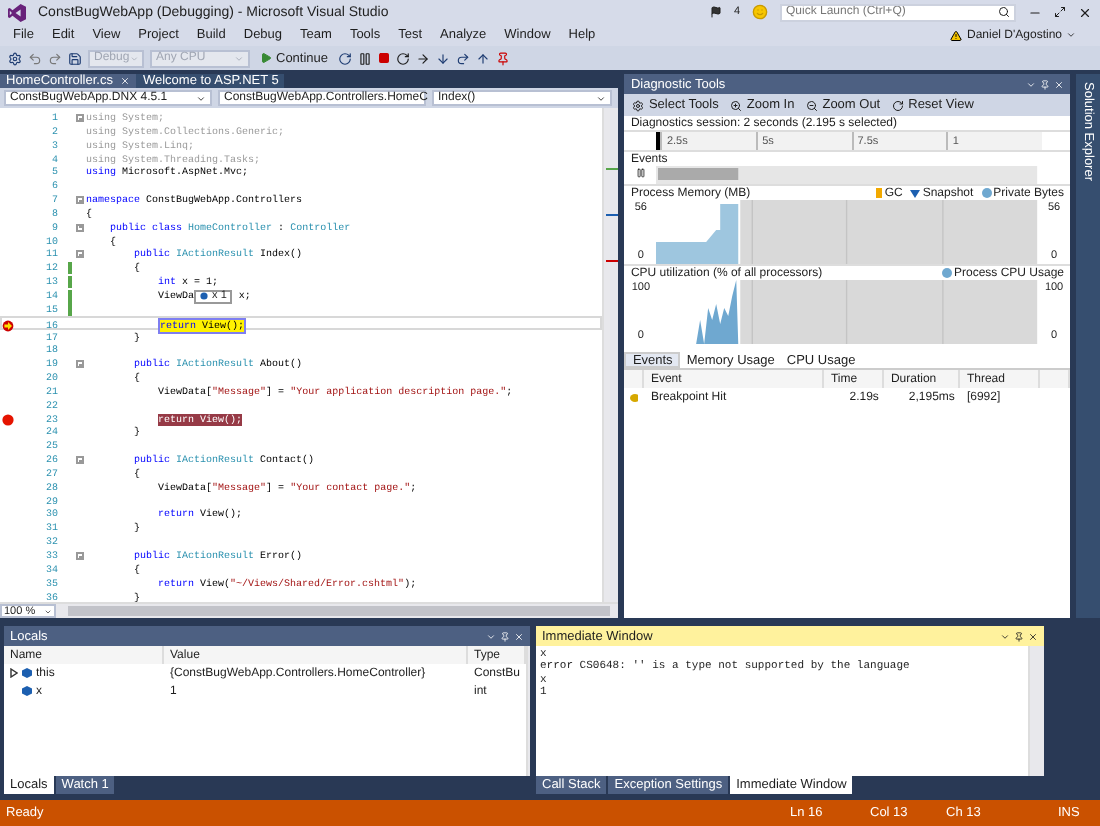 This screenshot has width=1100, height=826. I want to click on app-logo-icon, so click(17, 12).